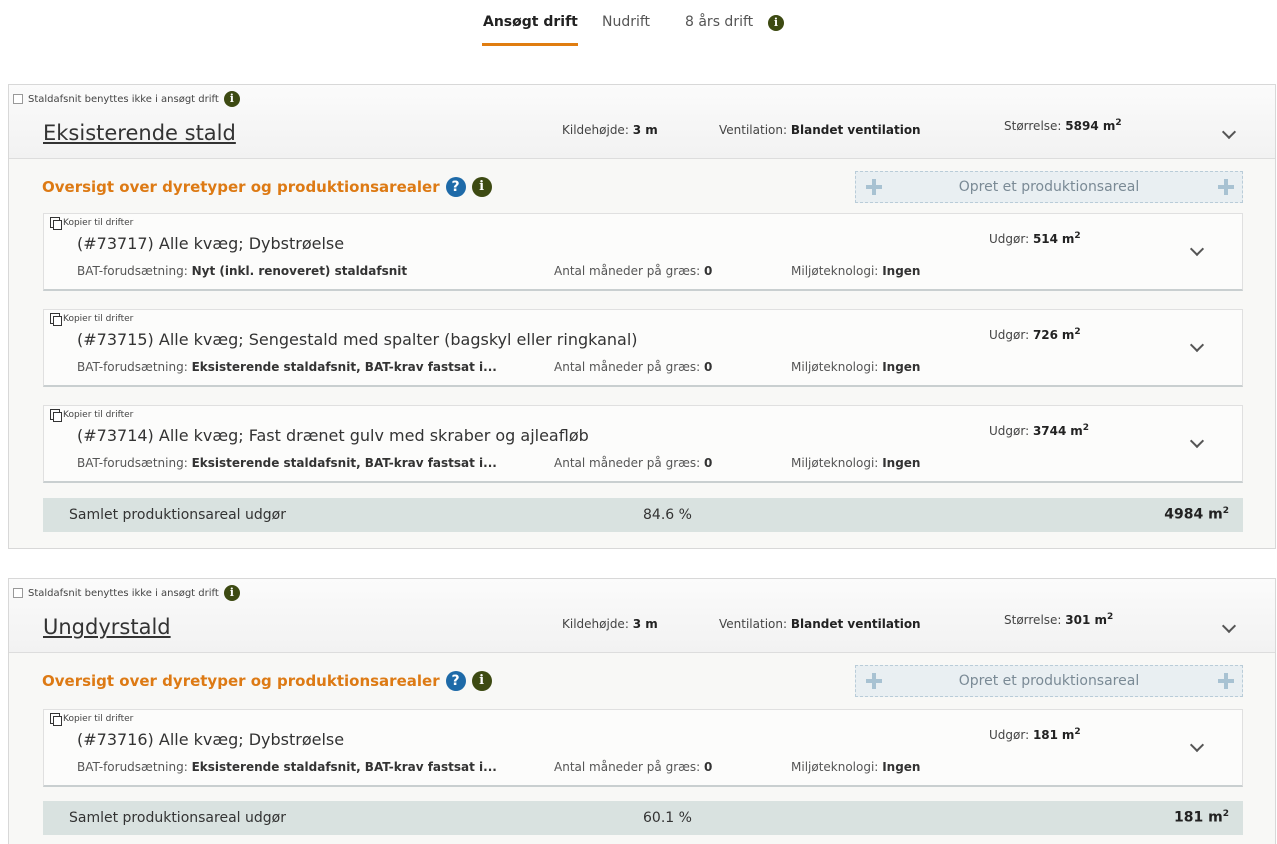 The image size is (1277, 844). Describe the element at coordinates (667, 818) in the screenshot. I see `total-percent: 60.1 %` at that location.